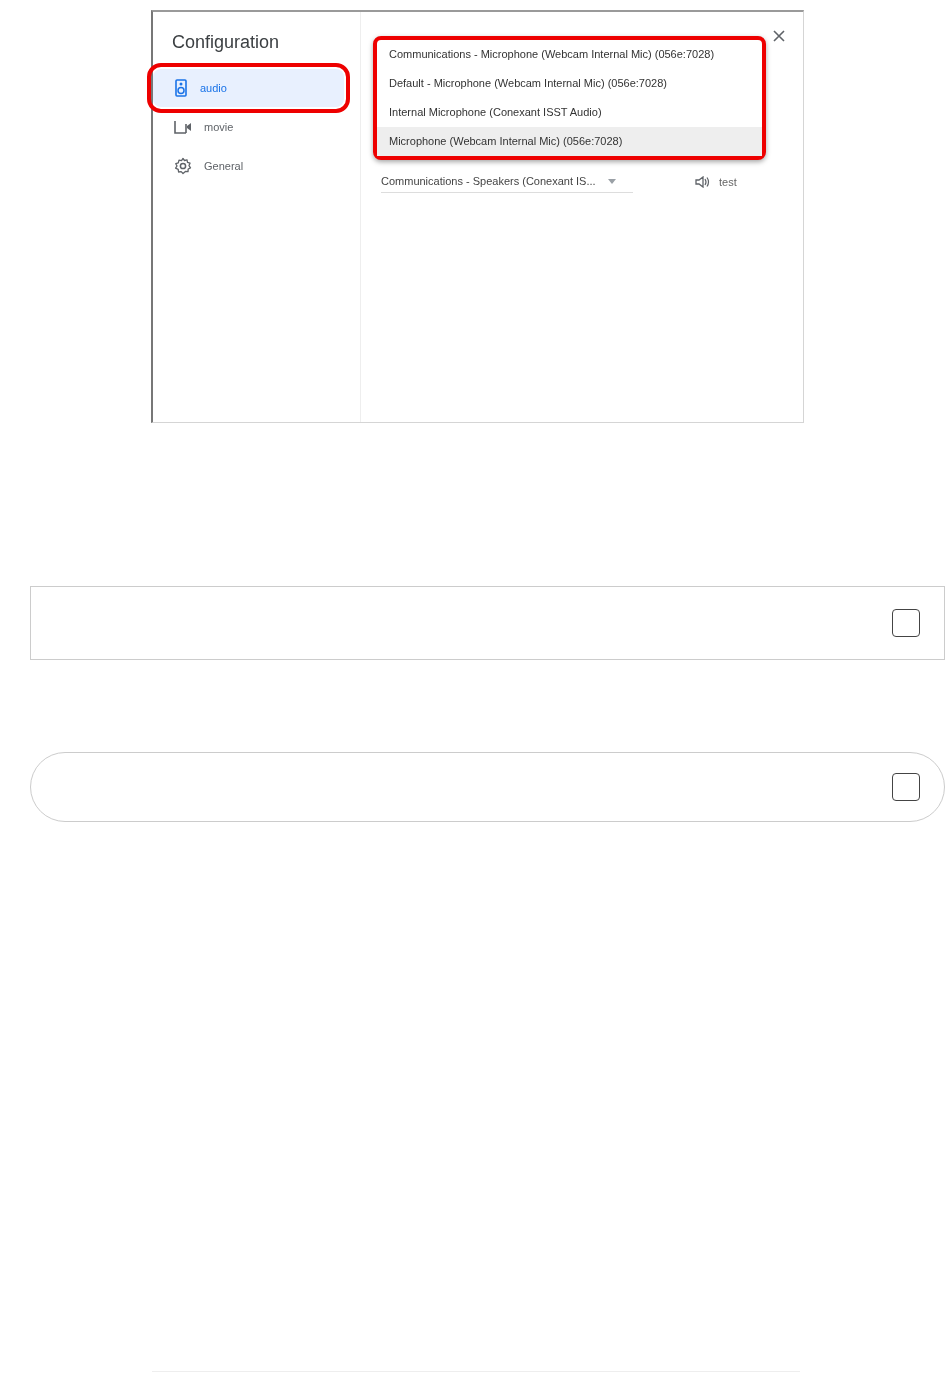 This screenshot has width=950, height=1379. Describe the element at coordinates (569, 54) in the screenshot. I see `menu-option: Communications - Microphone (Webcam Internal Mic) (056e:7028)` at that location.